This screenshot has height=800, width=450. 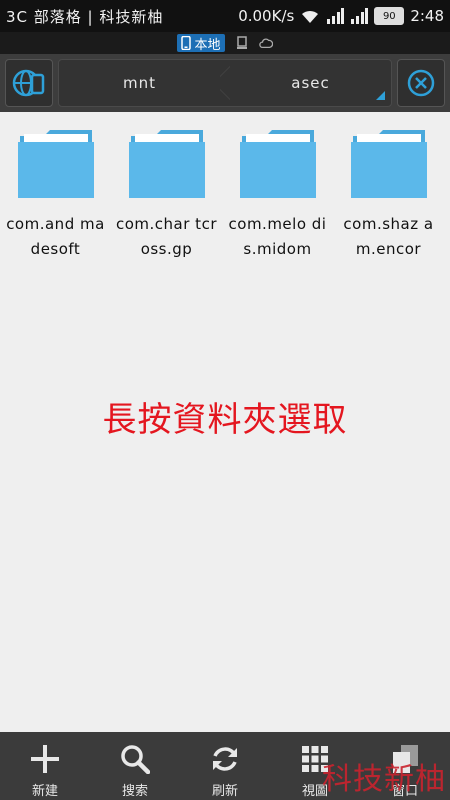 I want to click on bottom-toolbar: 新建 搜索 刷新 視圖 窗口, so click(x=225, y=766).